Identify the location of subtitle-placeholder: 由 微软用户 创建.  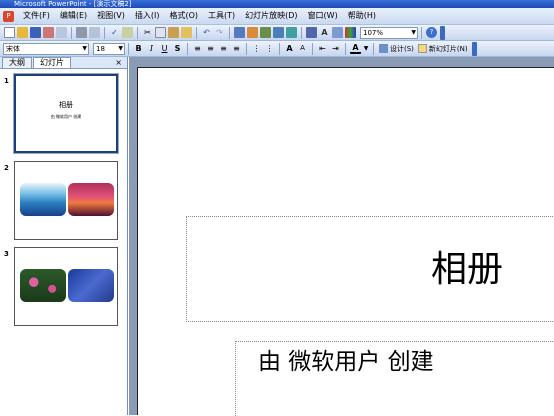
(394, 378).